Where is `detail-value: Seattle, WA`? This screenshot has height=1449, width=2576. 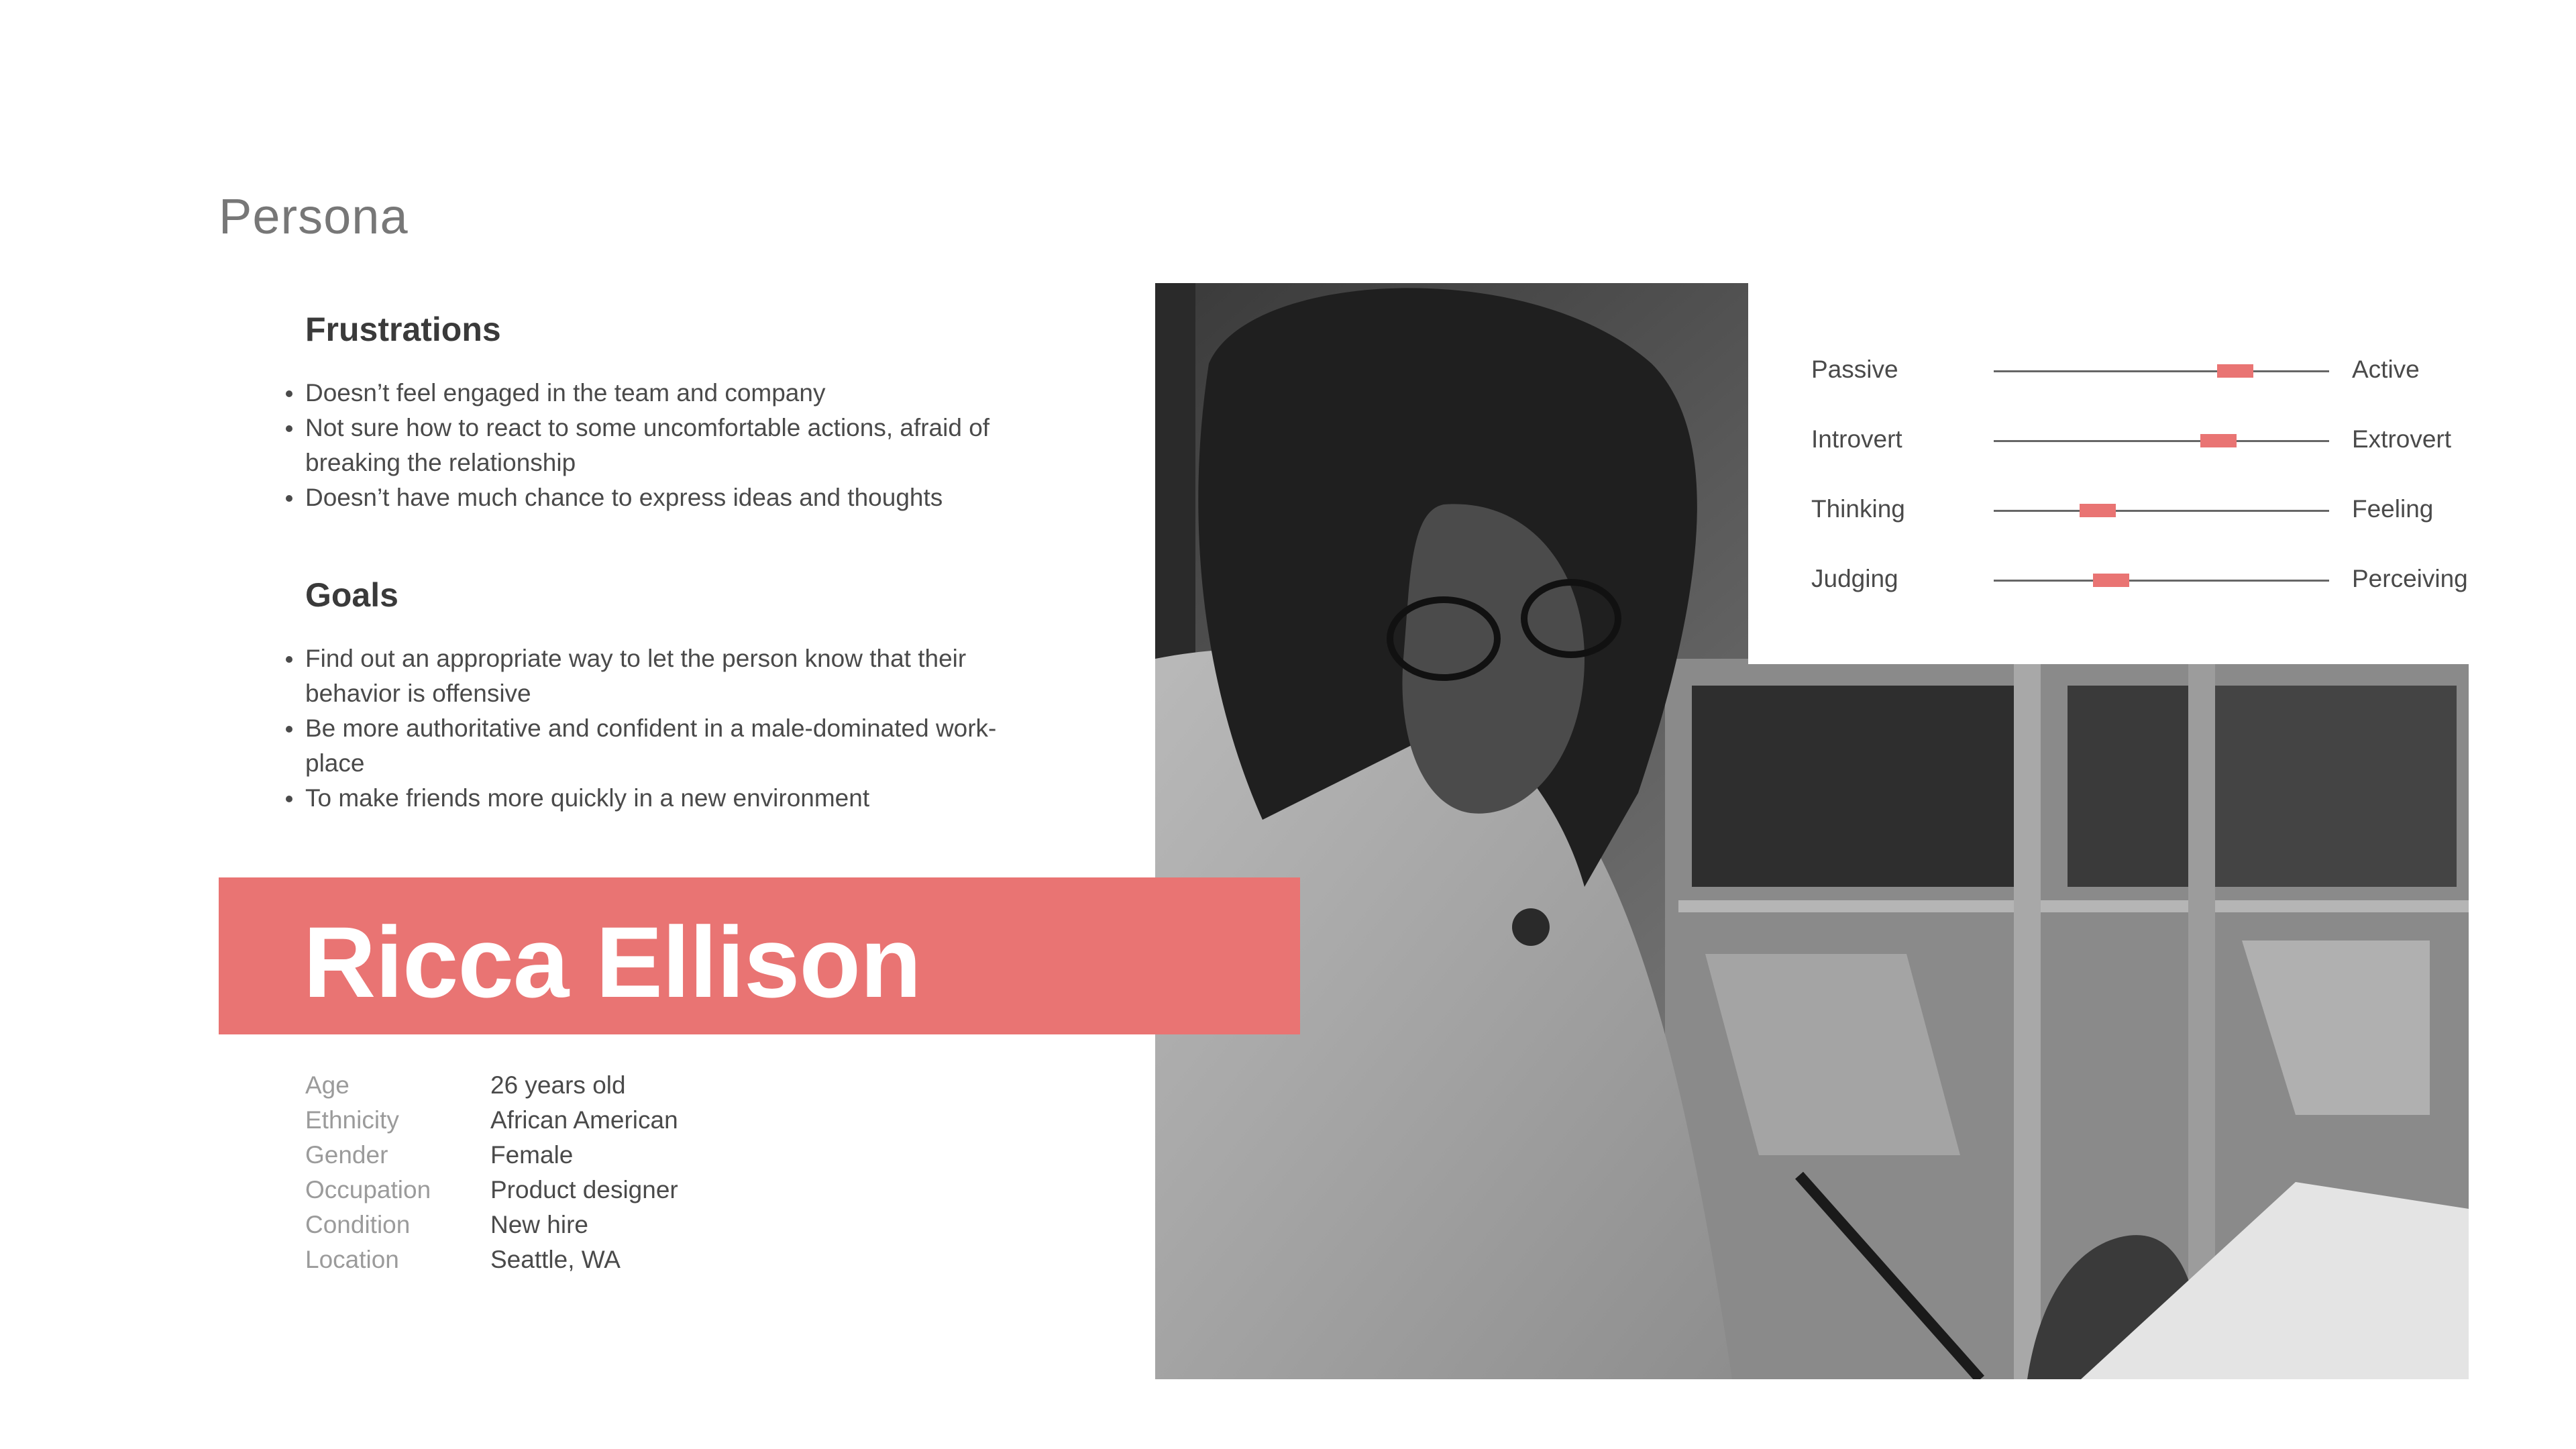
detail-value: Seattle, WA is located at coordinates (555, 1259).